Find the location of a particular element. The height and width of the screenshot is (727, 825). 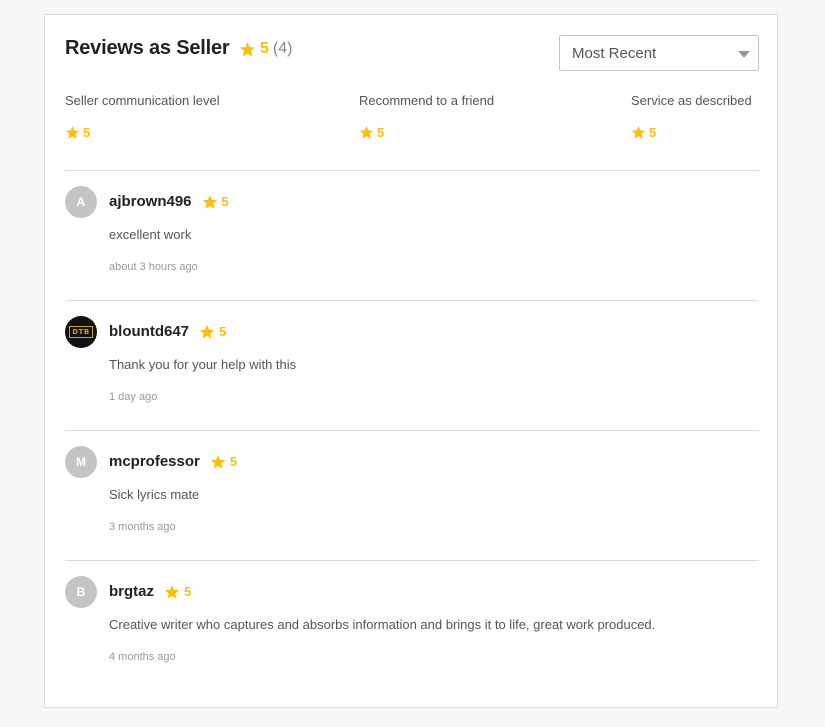

review-text: Thank you for your help with this is located at coordinates (203, 364).